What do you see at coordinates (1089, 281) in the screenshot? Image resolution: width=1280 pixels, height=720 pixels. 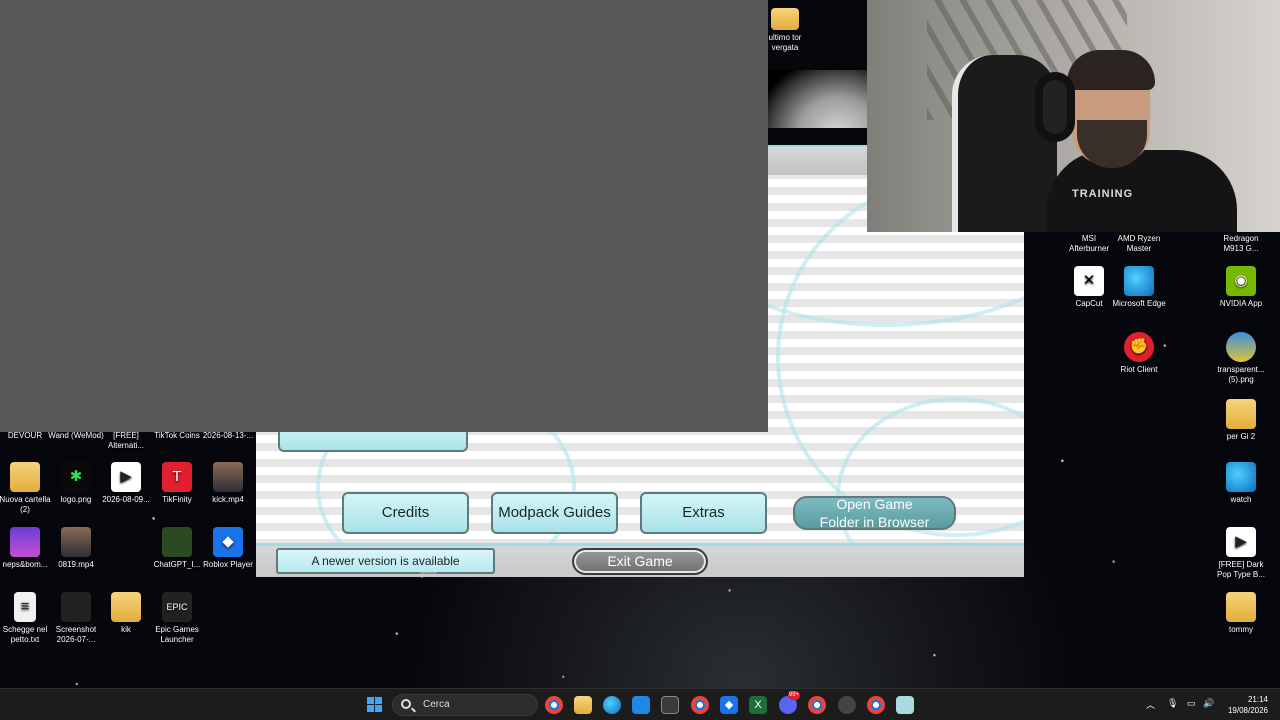 I see `capcut-icon: ✕` at bounding box center [1089, 281].